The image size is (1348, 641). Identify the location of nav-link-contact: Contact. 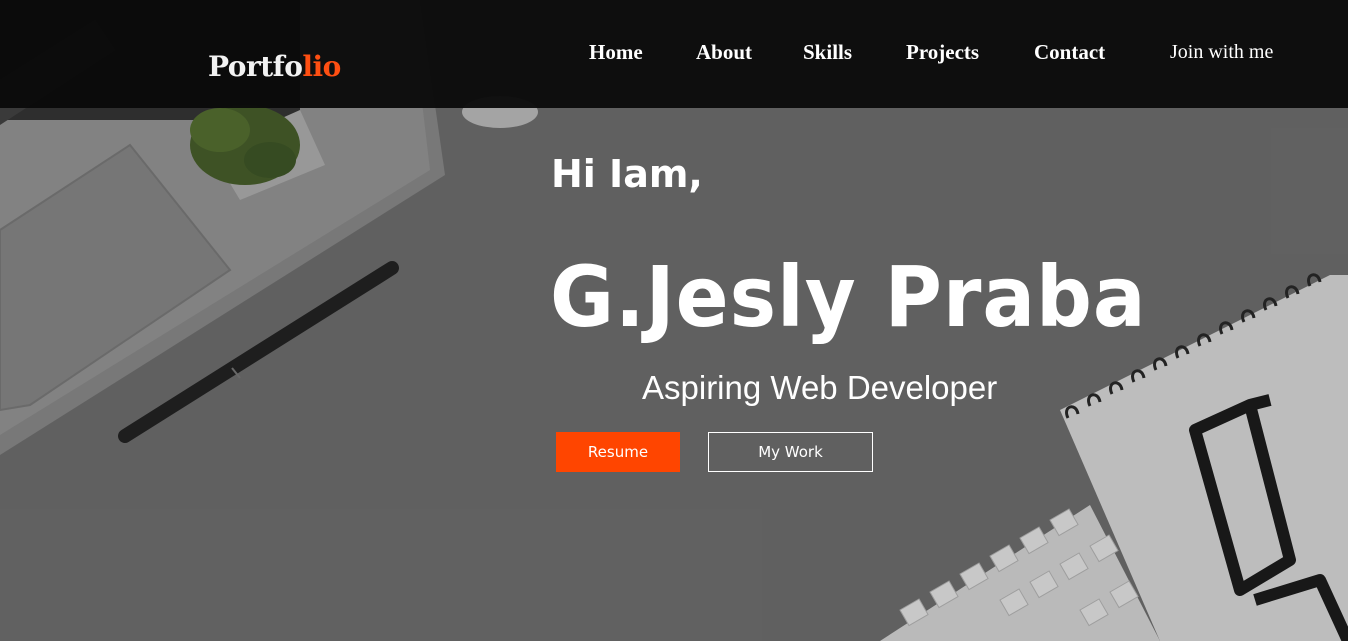
(1069, 52).